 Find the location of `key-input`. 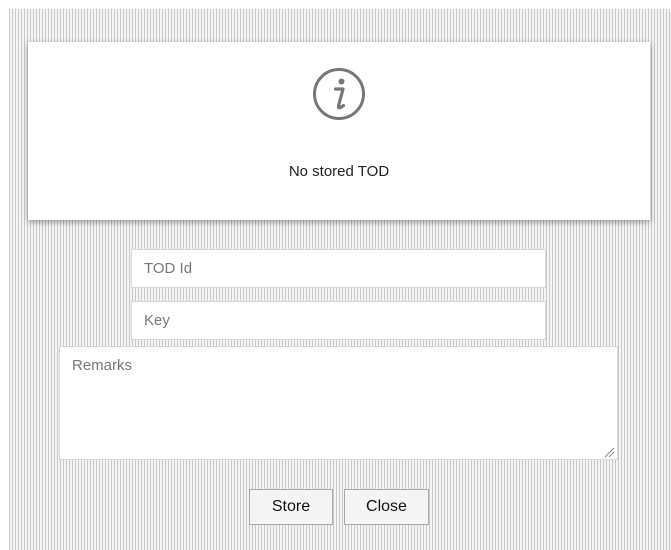

key-input is located at coordinates (338, 320).